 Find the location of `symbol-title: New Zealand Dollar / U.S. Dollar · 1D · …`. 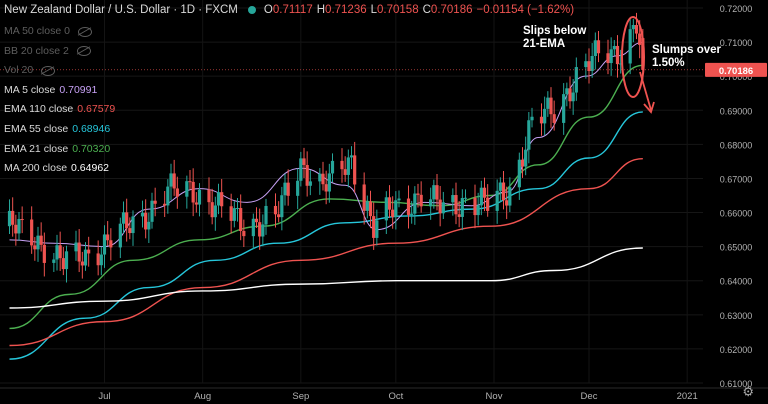

symbol-title: New Zealand Dollar / U.S. Dollar · 1D · … is located at coordinates (121, 10).